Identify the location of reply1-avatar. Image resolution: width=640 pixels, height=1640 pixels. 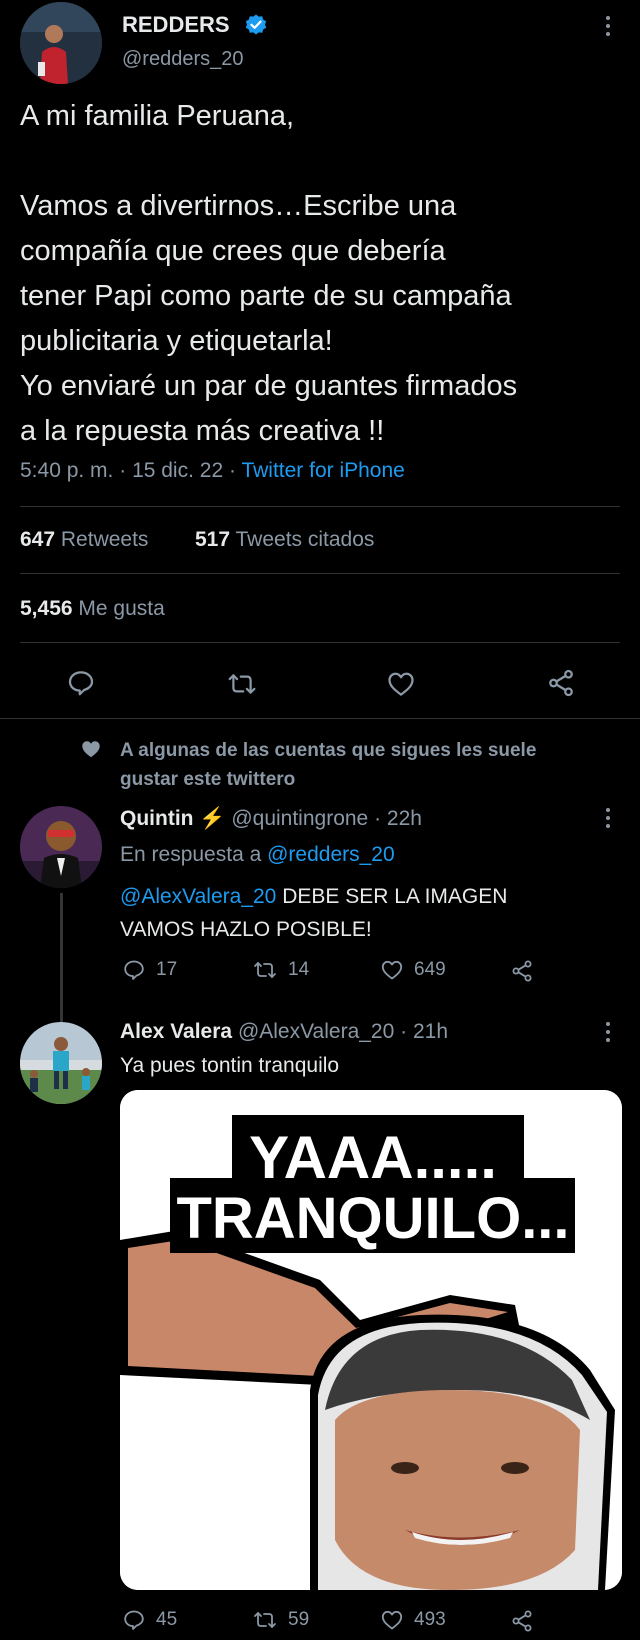
(61, 847).